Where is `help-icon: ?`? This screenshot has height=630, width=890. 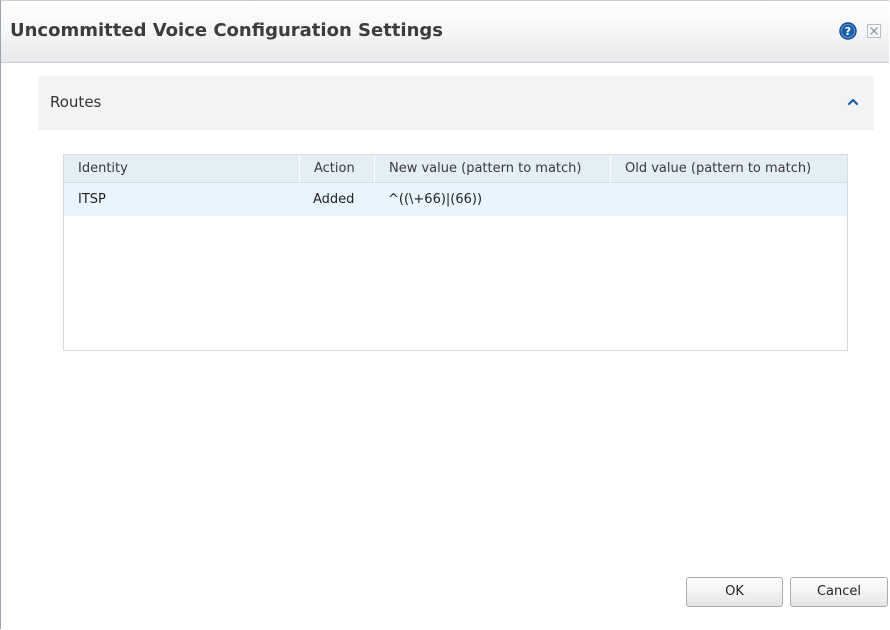
help-icon: ? is located at coordinates (848, 31).